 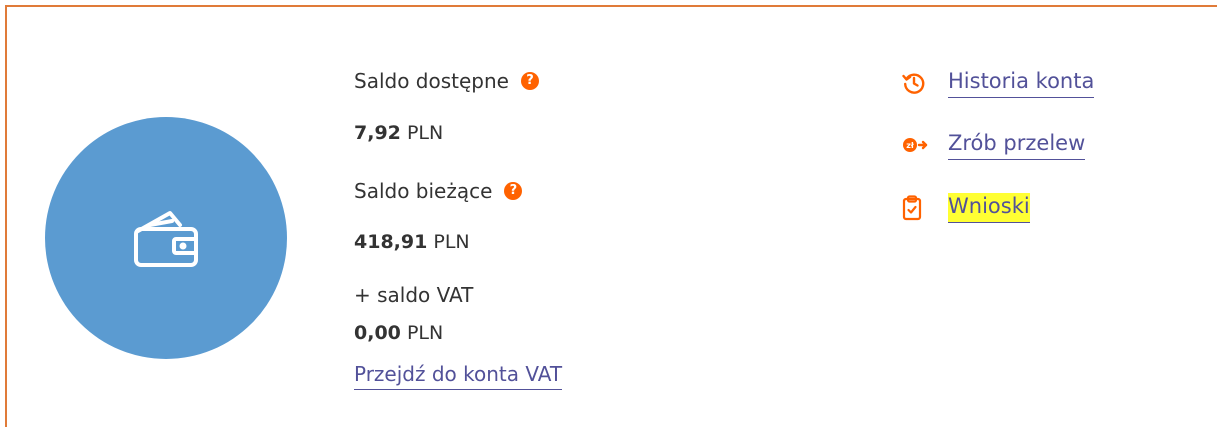 I want to click on current-balance-label: Saldo bieżące, so click(x=423, y=191).